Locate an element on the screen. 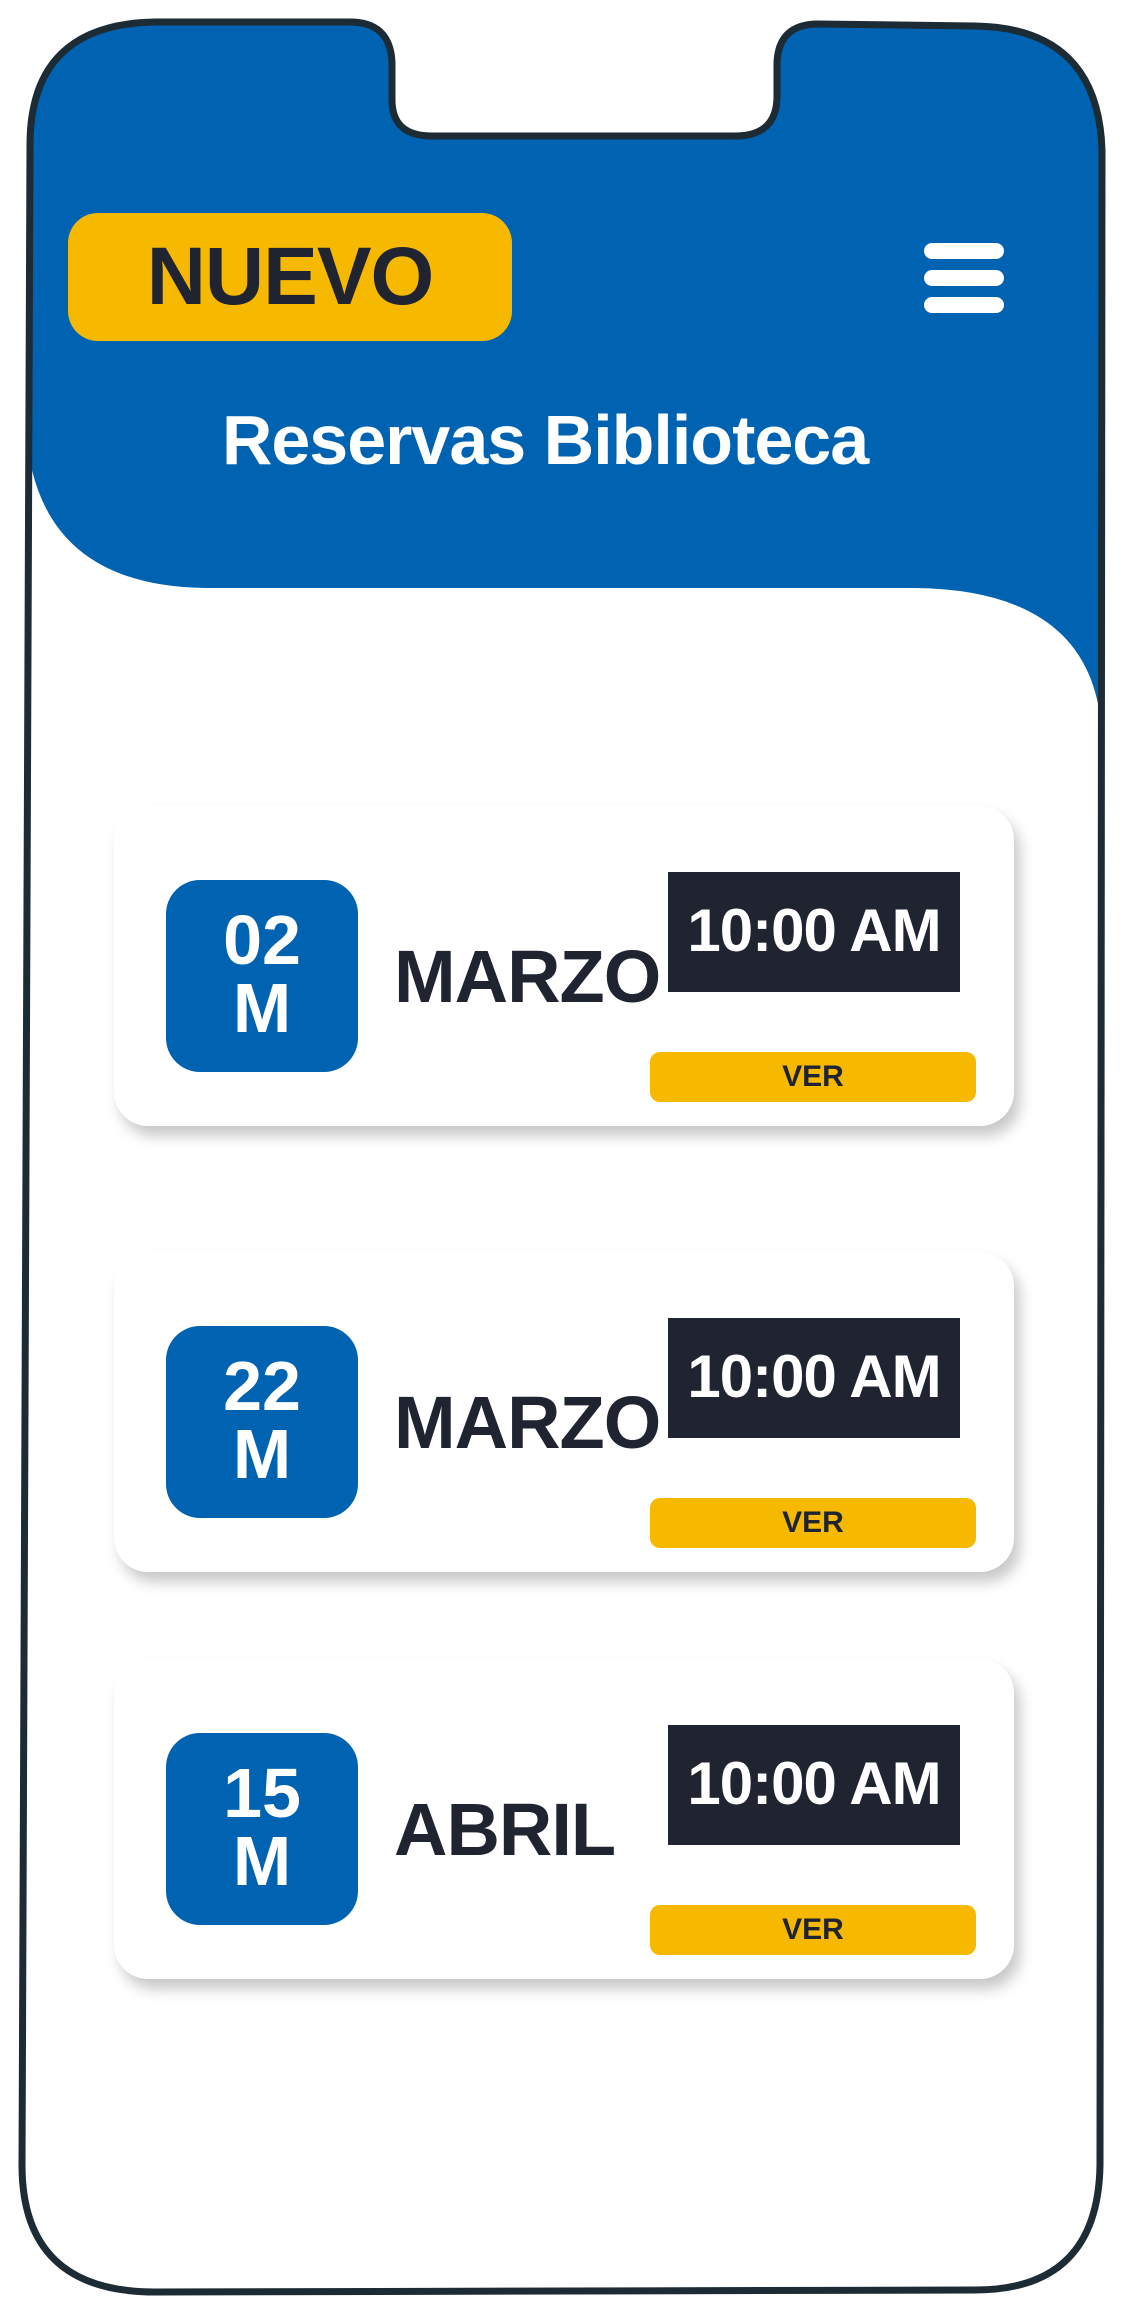 The width and height of the screenshot is (1125, 2322). month-label: ABRIL is located at coordinates (505, 1829).